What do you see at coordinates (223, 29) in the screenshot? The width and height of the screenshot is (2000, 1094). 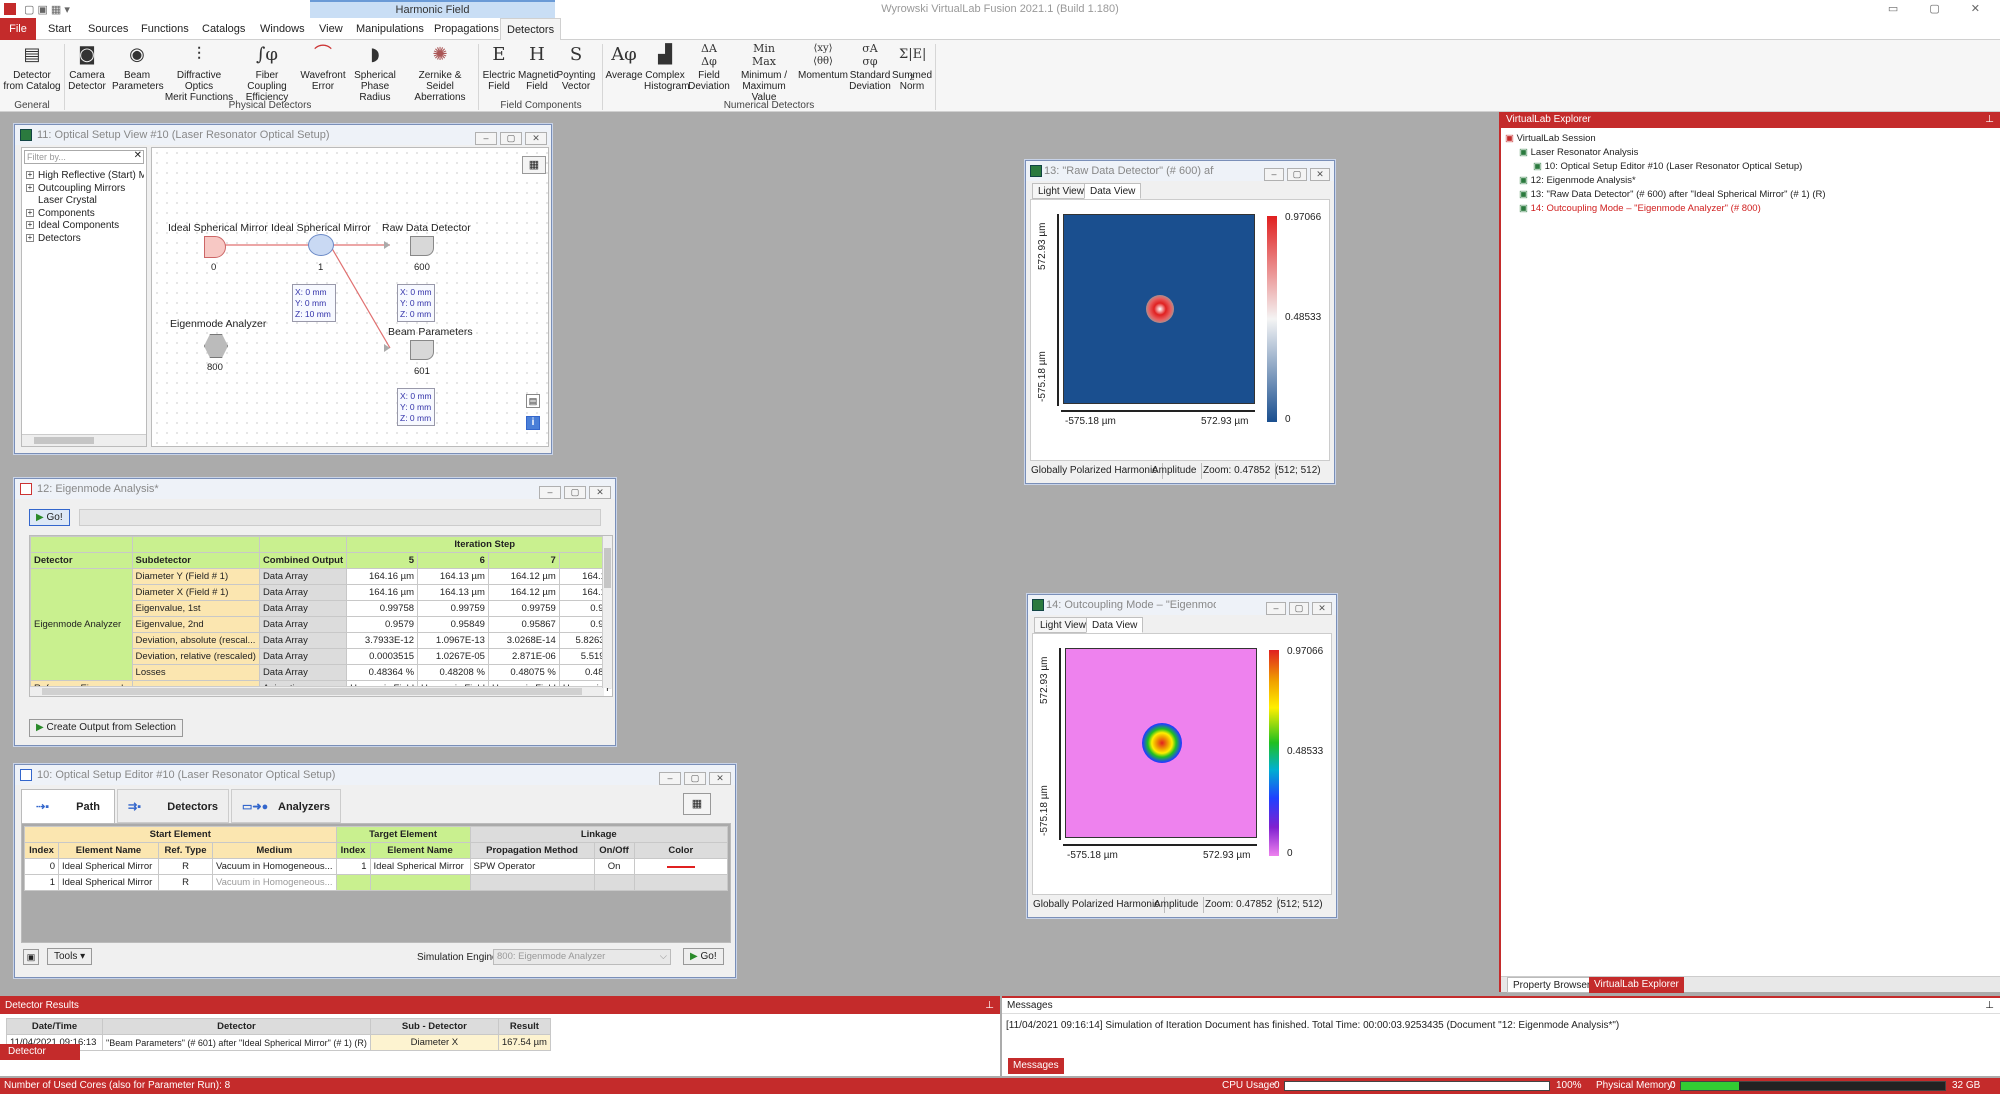 I see `tab-catalogs: Catalogs` at bounding box center [223, 29].